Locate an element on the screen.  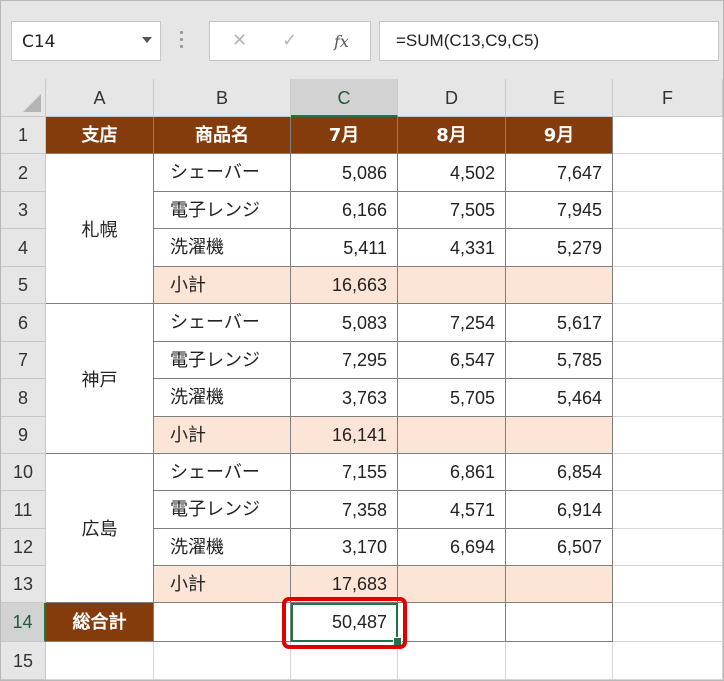
row-header-1: 1 is located at coordinates (23, 135).